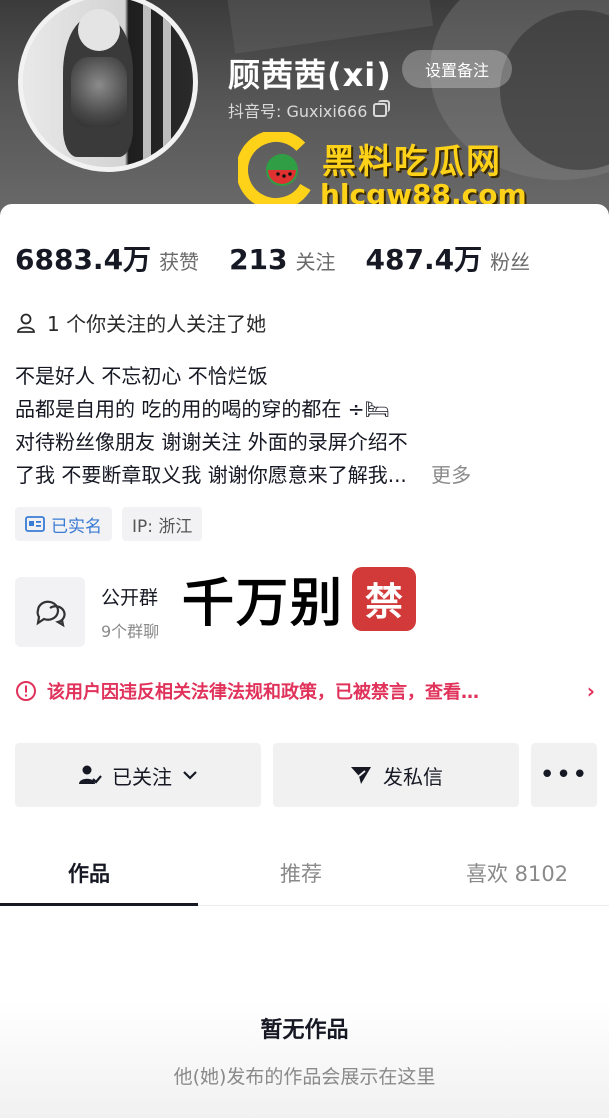  What do you see at coordinates (304, 1059) in the screenshot?
I see `empty-state: 暂无作品 他(她)发布的作品会展示在这里` at bounding box center [304, 1059].